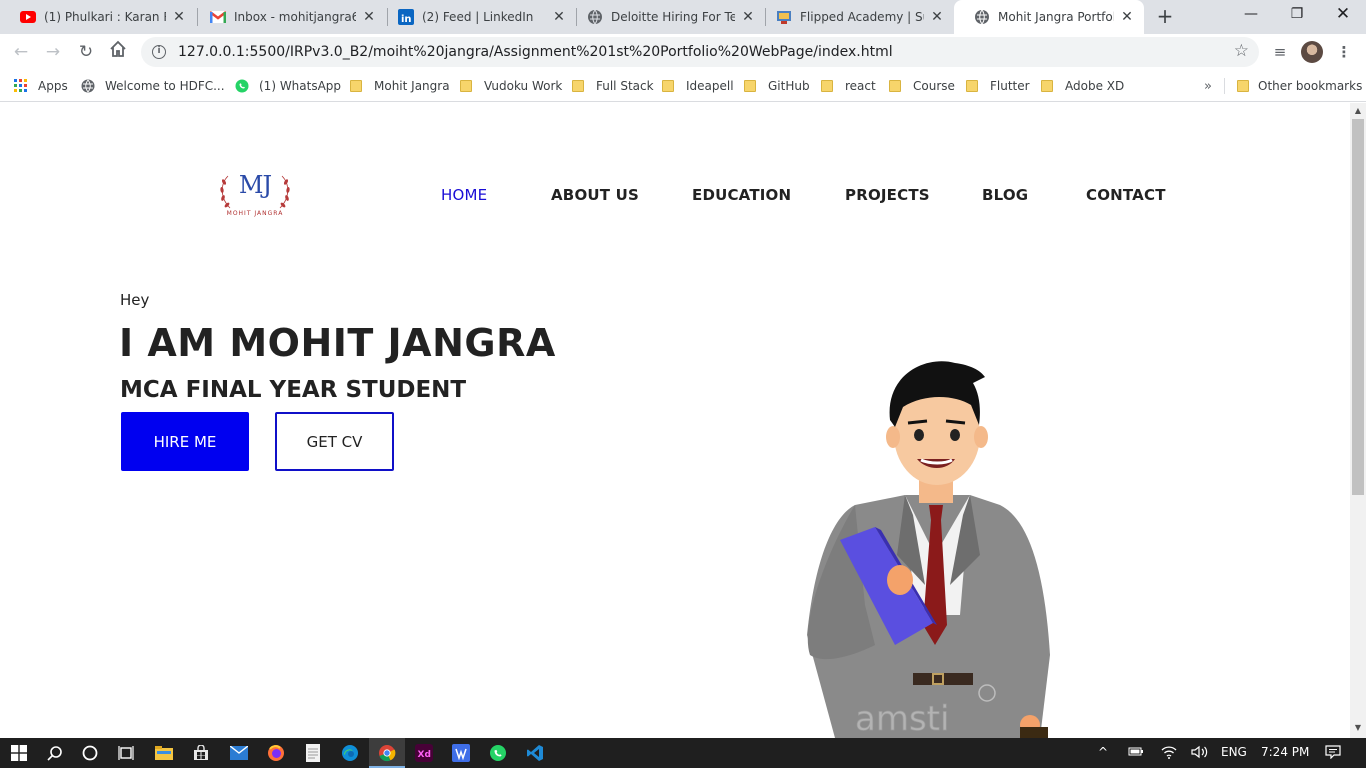  What do you see at coordinates (159, 52) in the screenshot?
I see `site-info-icon: i` at bounding box center [159, 52].